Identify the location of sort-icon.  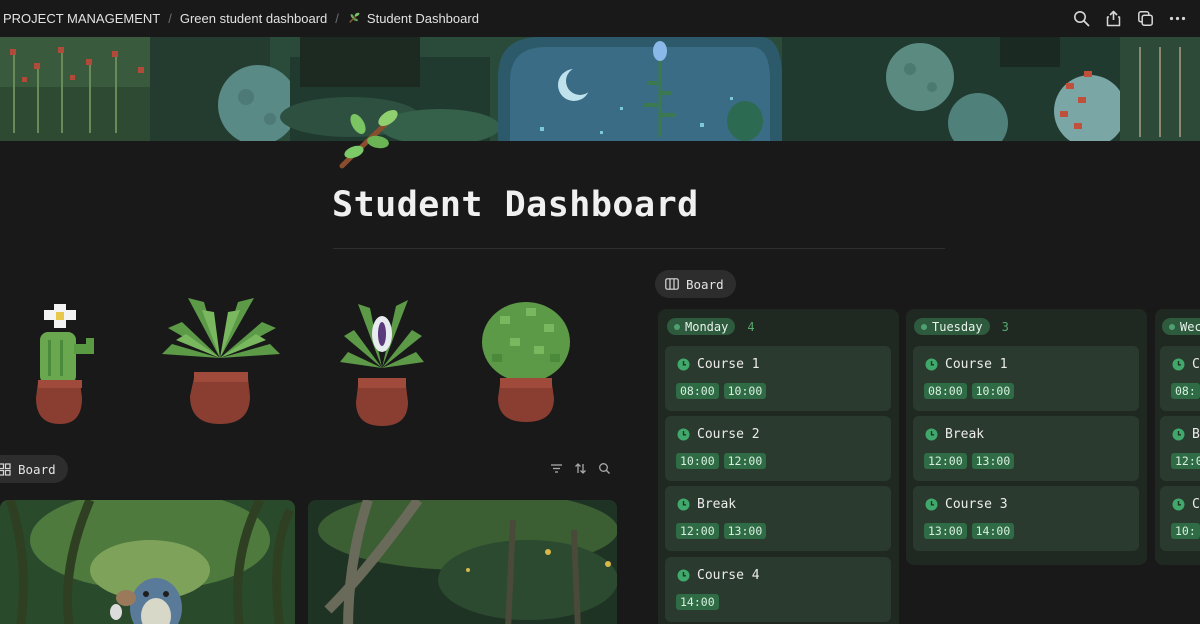
(580, 468).